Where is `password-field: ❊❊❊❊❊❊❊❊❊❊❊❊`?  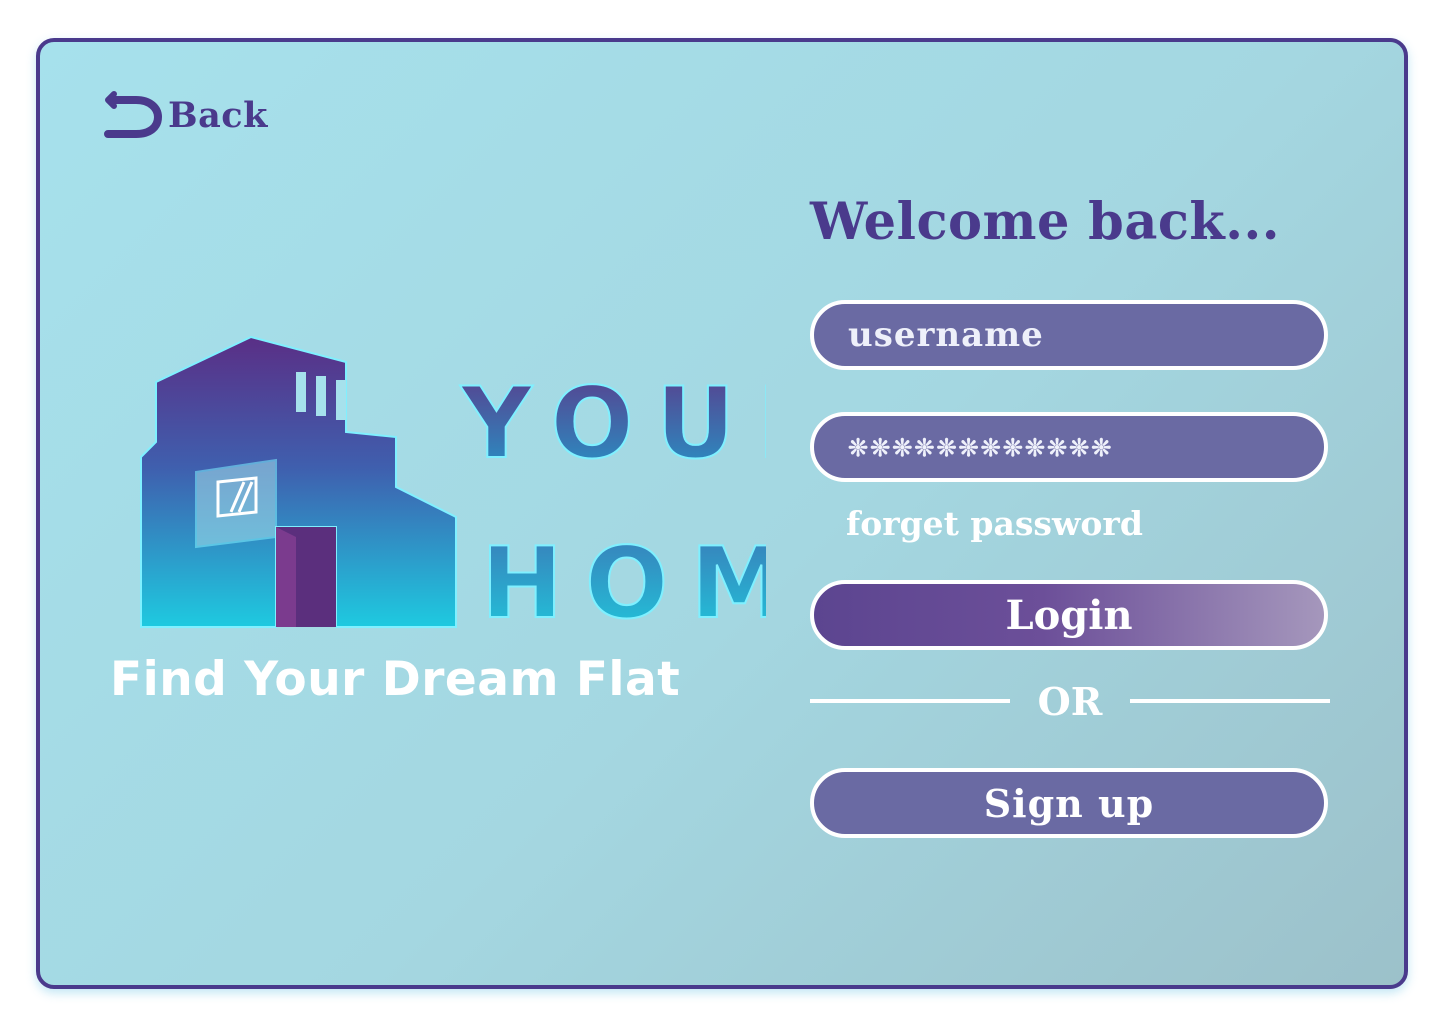 password-field: ❊❊❊❊❊❊❊❊❊❊❊❊ is located at coordinates (1069, 447).